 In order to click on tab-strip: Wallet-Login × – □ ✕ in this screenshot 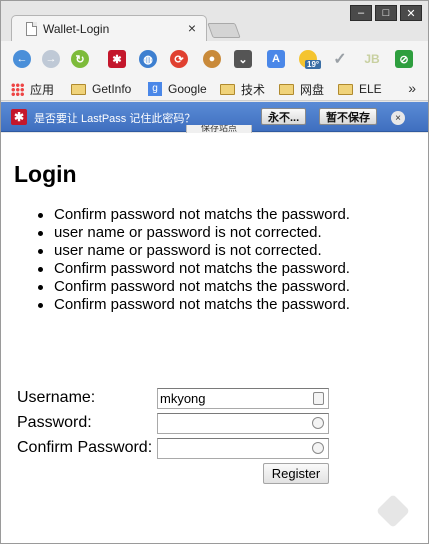, I will do `click(214, 21)`.